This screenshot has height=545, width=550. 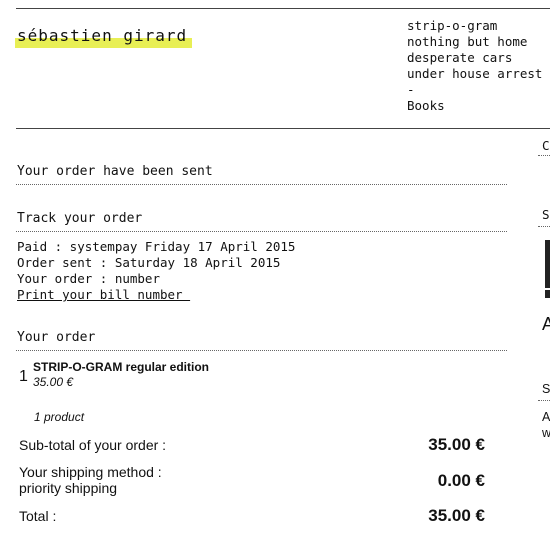 What do you see at coordinates (156, 246) in the screenshot?
I see `paid-status: Paid : systempay Friday 17 April 2015` at bounding box center [156, 246].